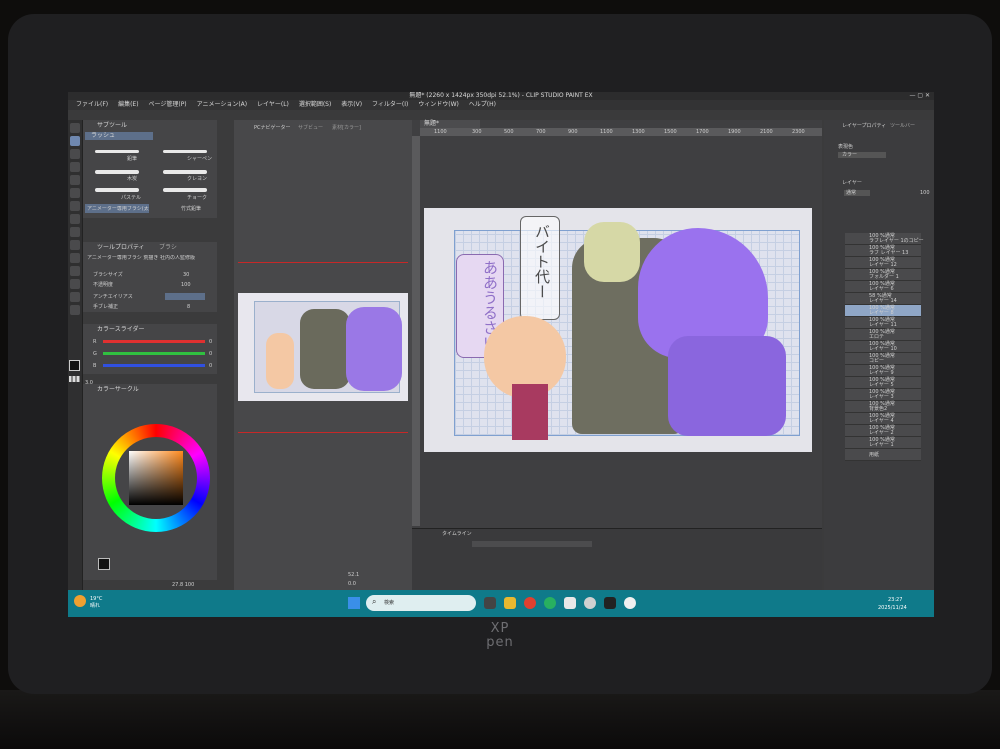  I want to click on blue-slider, so click(154, 365).